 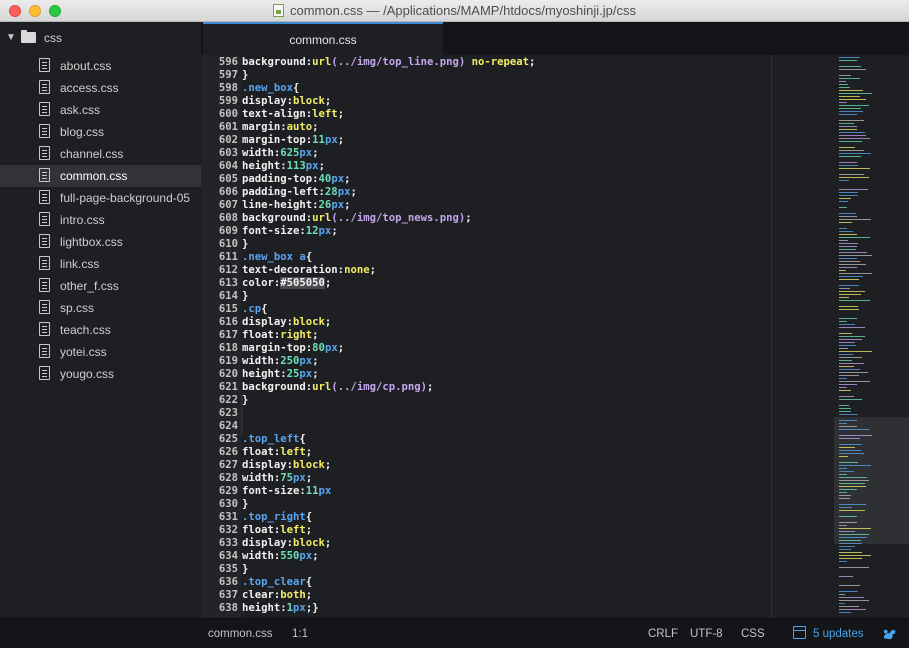 I want to click on code-line: padding-top:40px;, so click(x=296, y=179).